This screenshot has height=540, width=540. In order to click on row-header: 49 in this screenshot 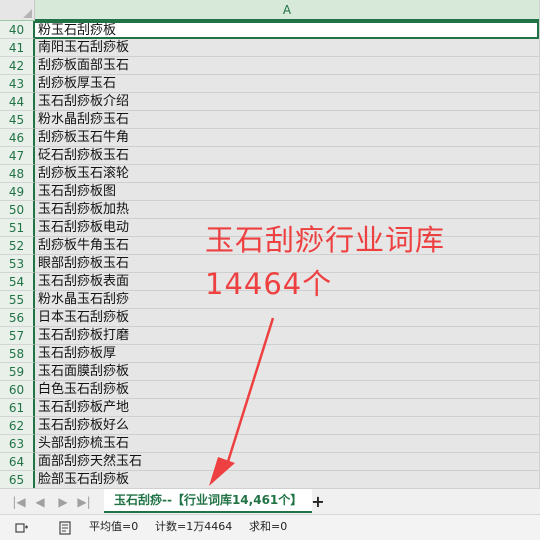, I will do `click(17, 192)`.